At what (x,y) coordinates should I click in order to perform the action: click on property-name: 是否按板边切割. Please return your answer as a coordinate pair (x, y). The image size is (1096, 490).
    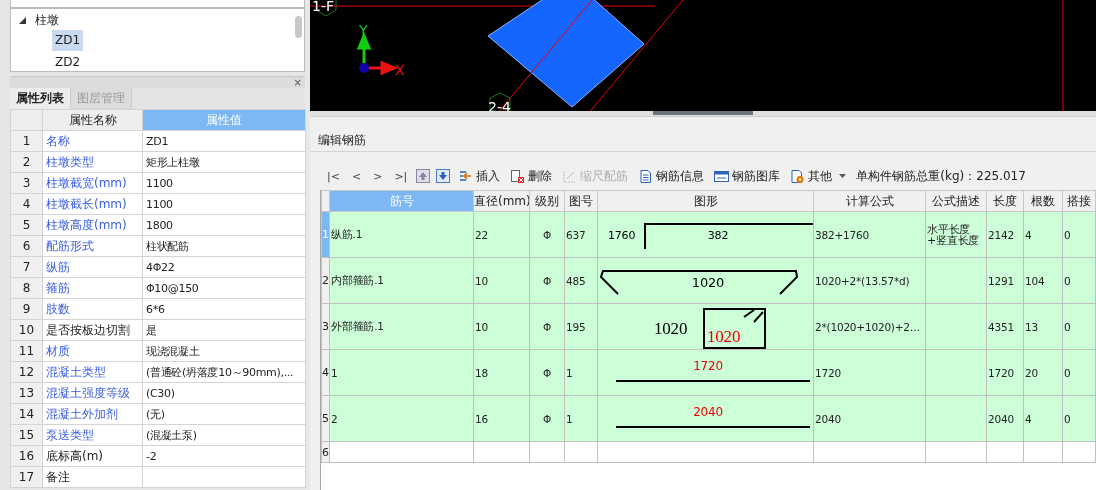
    Looking at the image, I should click on (92, 330).